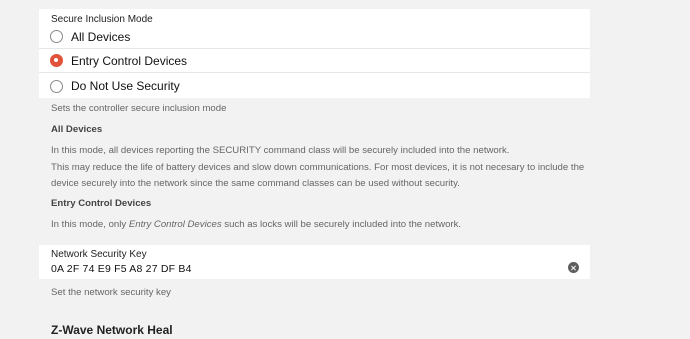 The height and width of the screenshot is (339, 690). Describe the element at coordinates (125, 86) in the screenshot. I see `radio-label-do-not-use-security: Do Not Use Security` at that location.